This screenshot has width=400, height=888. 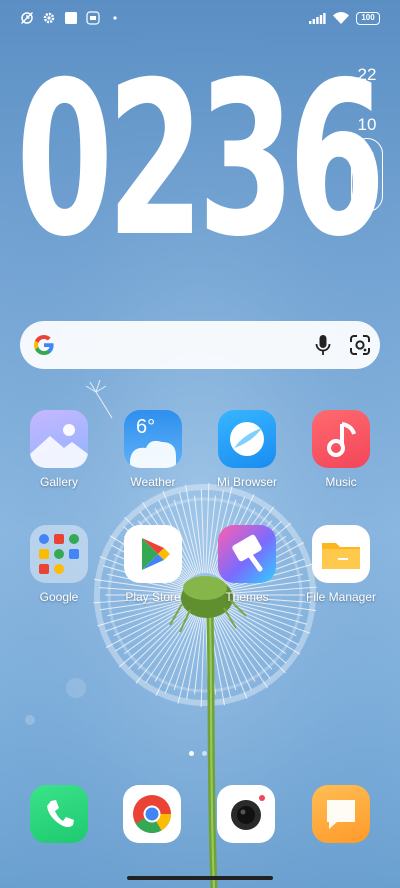 I want to click on app-label: Play Store, so click(x=153, y=597).